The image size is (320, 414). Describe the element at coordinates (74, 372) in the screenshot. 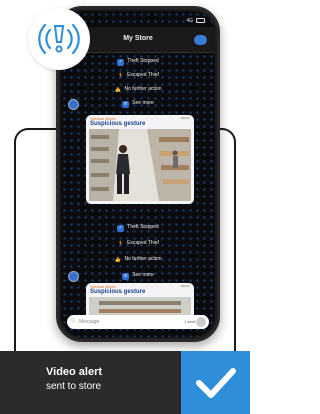

I see `banner-title: Video alert` at that location.